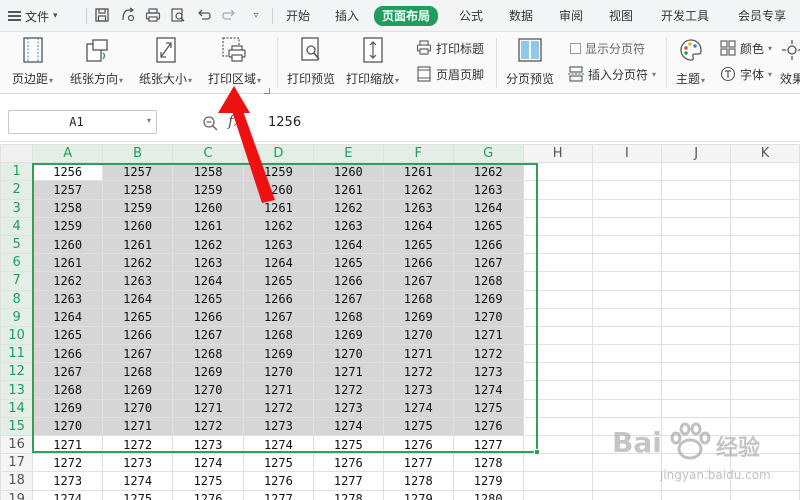 The image size is (800, 500). I want to click on cell-k7, so click(764, 281).